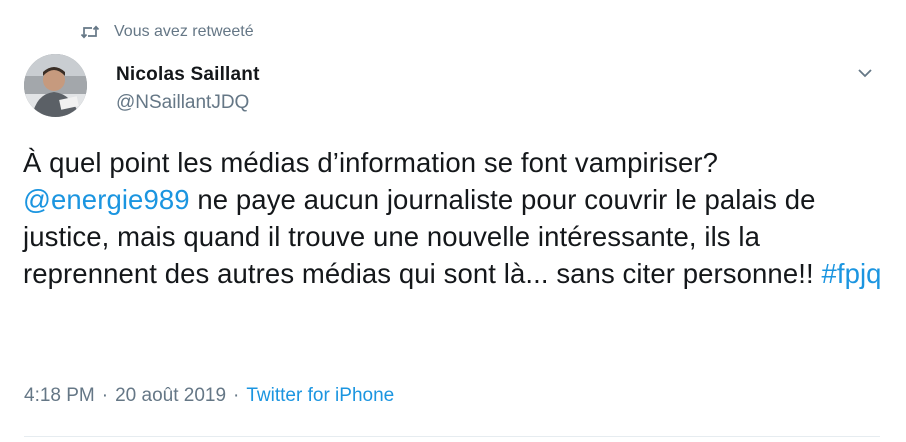 This screenshot has height=442, width=906. Describe the element at coordinates (320, 396) in the screenshot. I see `tweet-source-link: Twitter for iPhone` at that location.